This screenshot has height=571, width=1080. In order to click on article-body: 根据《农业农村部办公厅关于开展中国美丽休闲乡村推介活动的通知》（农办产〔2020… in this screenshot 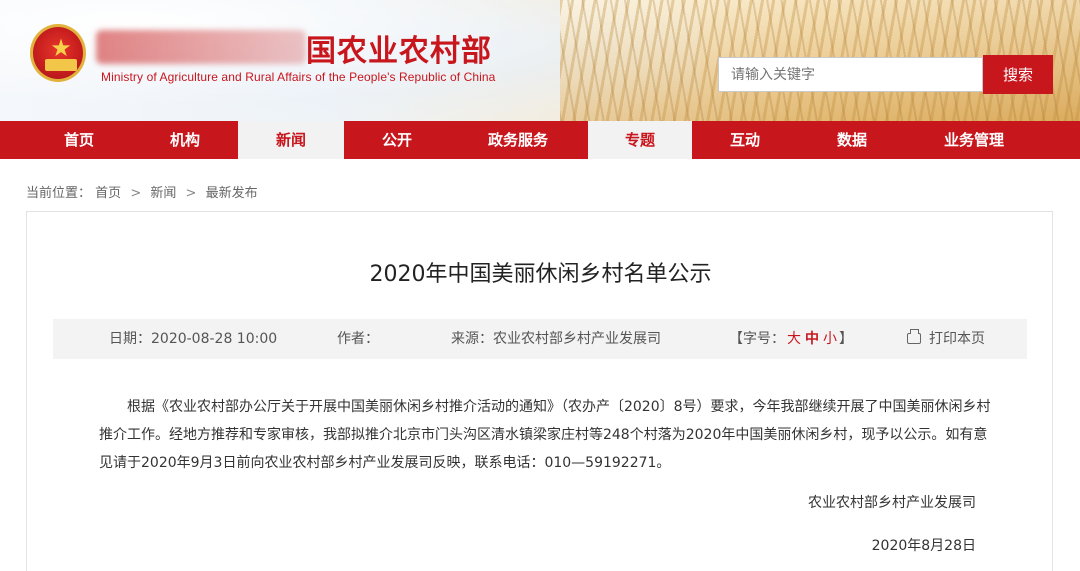, I will do `click(549, 435)`.